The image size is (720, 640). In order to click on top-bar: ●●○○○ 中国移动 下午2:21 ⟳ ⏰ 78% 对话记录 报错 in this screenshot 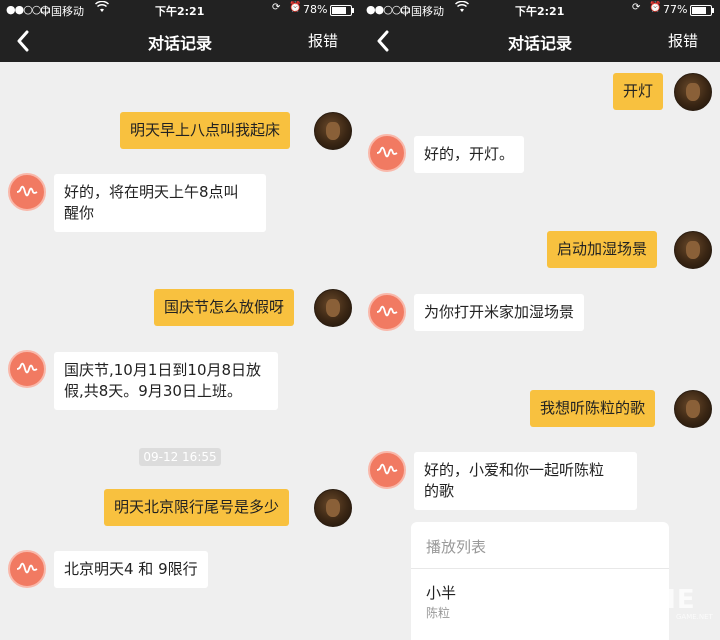, I will do `click(180, 31)`.